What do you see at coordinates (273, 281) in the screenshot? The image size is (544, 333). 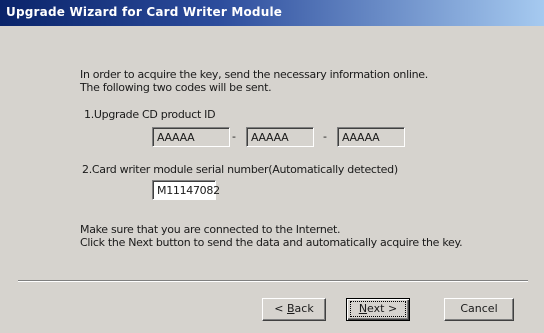 I see `button-separator` at bounding box center [273, 281].